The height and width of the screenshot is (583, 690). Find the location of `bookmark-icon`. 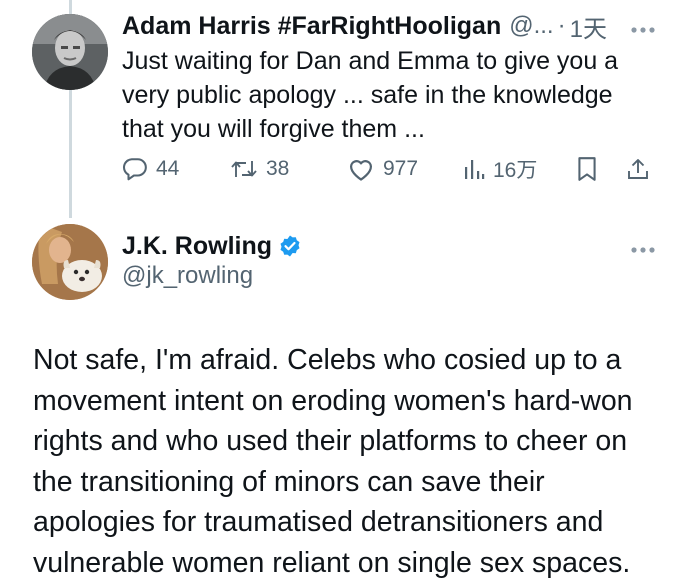

bookmark-icon is located at coordinates (587, 169).